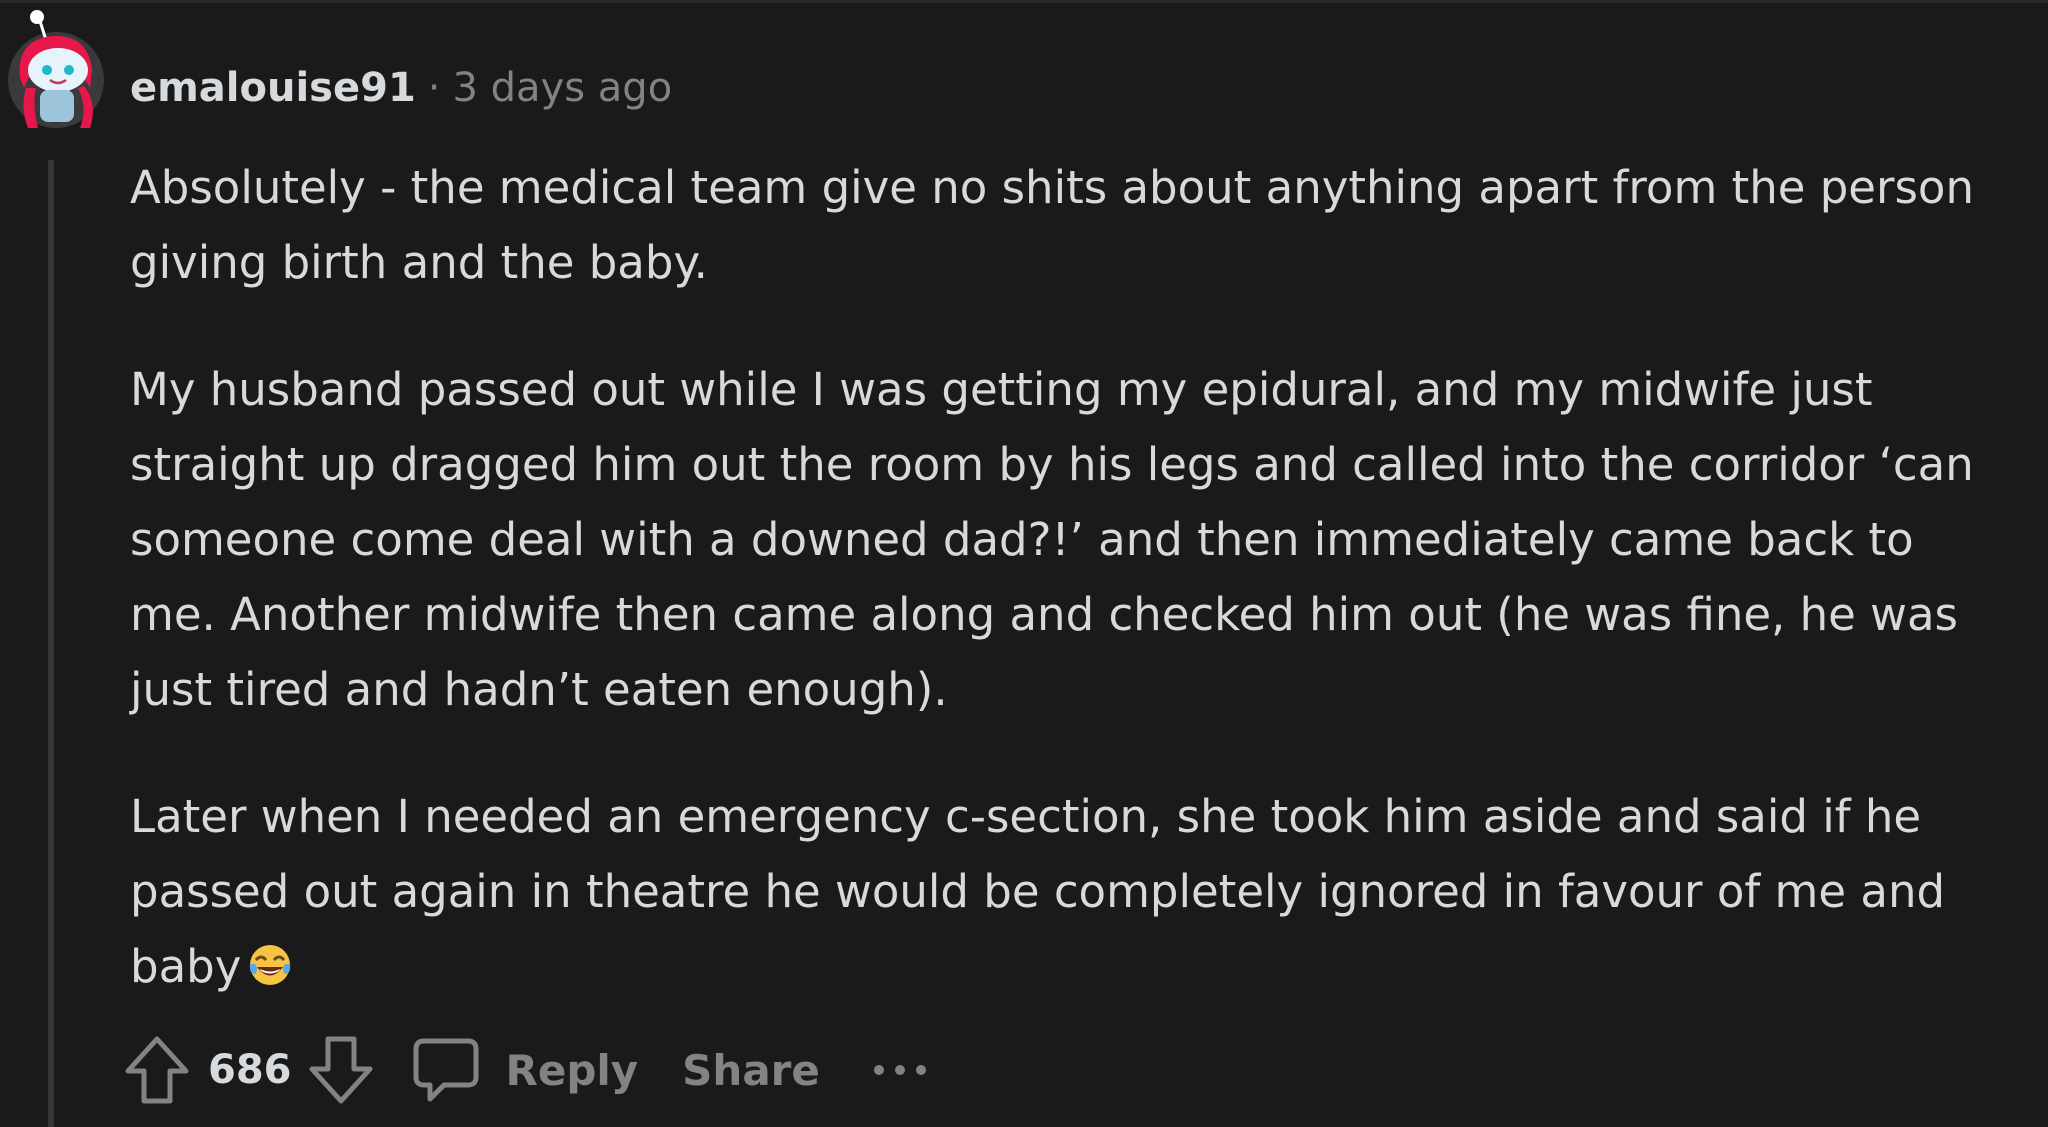 The width and height of the screenshot is (2048, 1127). I want to click on downvote-button, so click(341, 1070).